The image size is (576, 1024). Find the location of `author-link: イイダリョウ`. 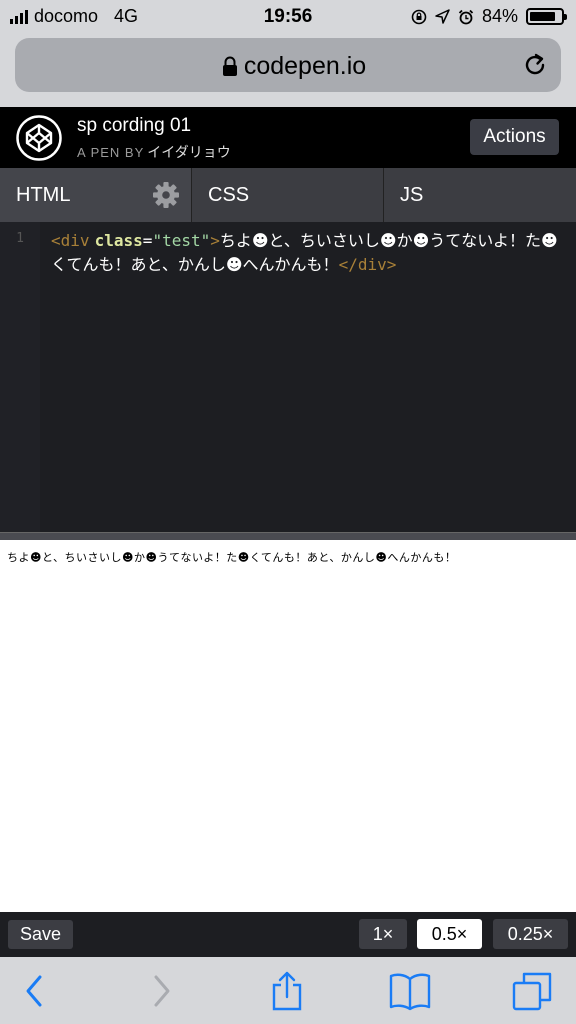

author-link: イイダリョウ is located at coordinates (188, 152).